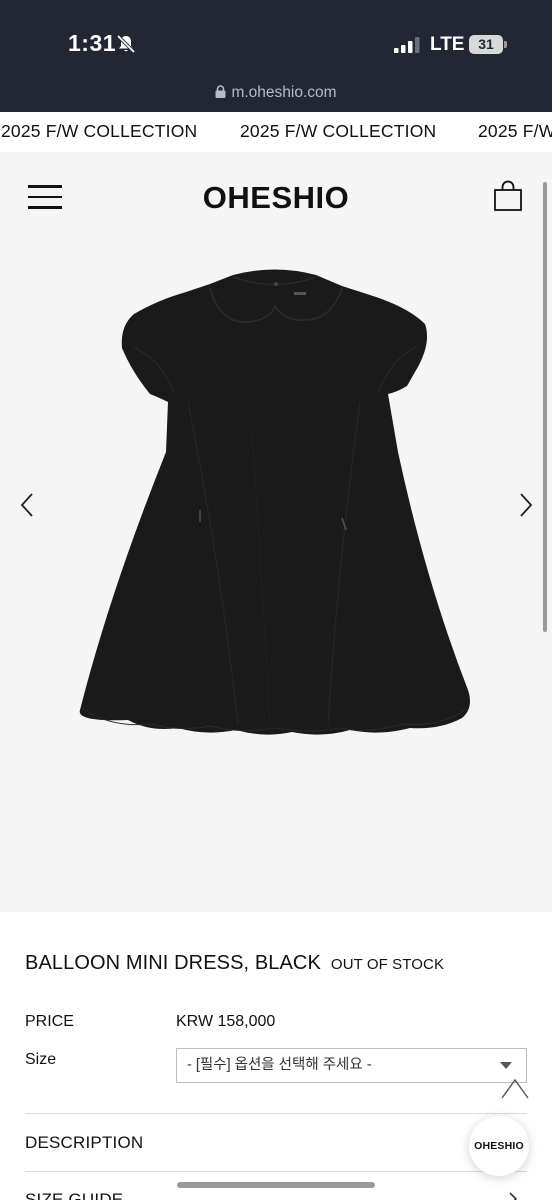 Image resolution: width=552 pixels, height=1200 pixels. What do you see at coordinates (499, 1146) in the screenshot?
I see `floating-brand-button: OHESHIO` at bounding box center [499, 1146].